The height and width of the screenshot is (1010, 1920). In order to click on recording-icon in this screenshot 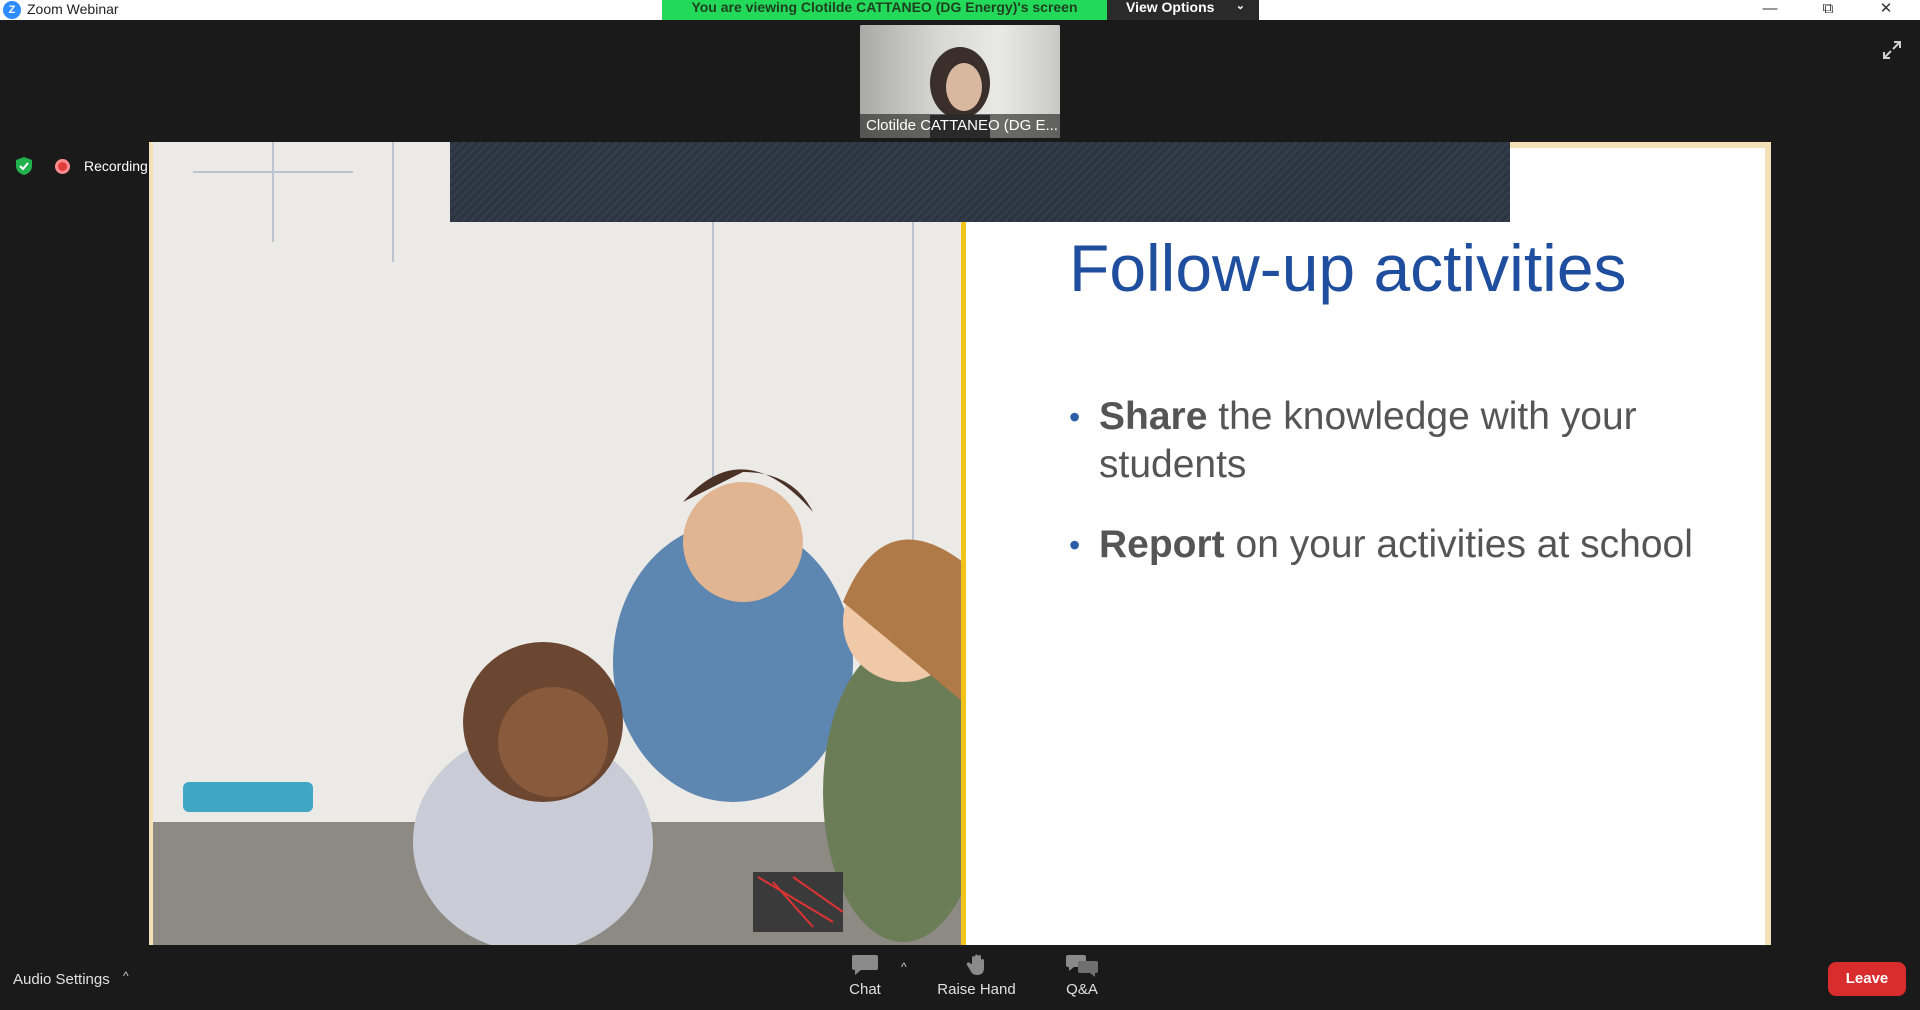, I will do `click(62, 166)`.